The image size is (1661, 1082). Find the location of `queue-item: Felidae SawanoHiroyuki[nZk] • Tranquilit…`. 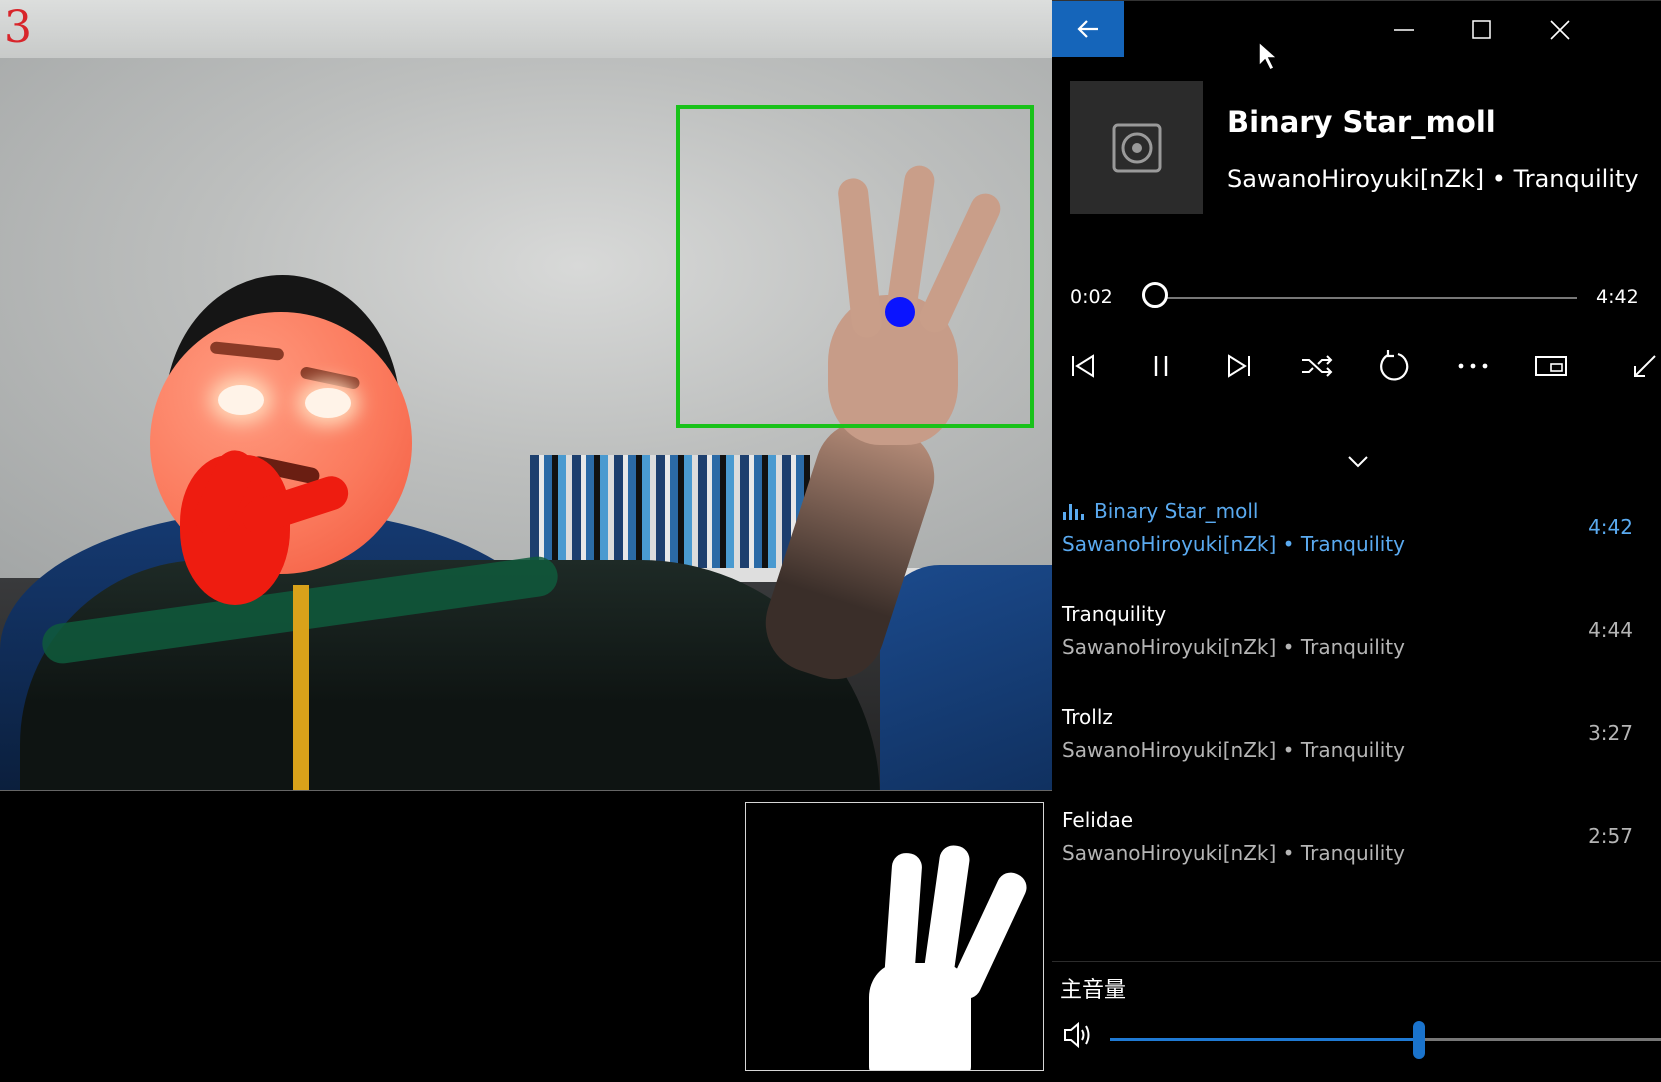

queue-item: Felidae SawanoHiroyuki[nZk] • Tranquilit… is located at coordinates (1354, 851).